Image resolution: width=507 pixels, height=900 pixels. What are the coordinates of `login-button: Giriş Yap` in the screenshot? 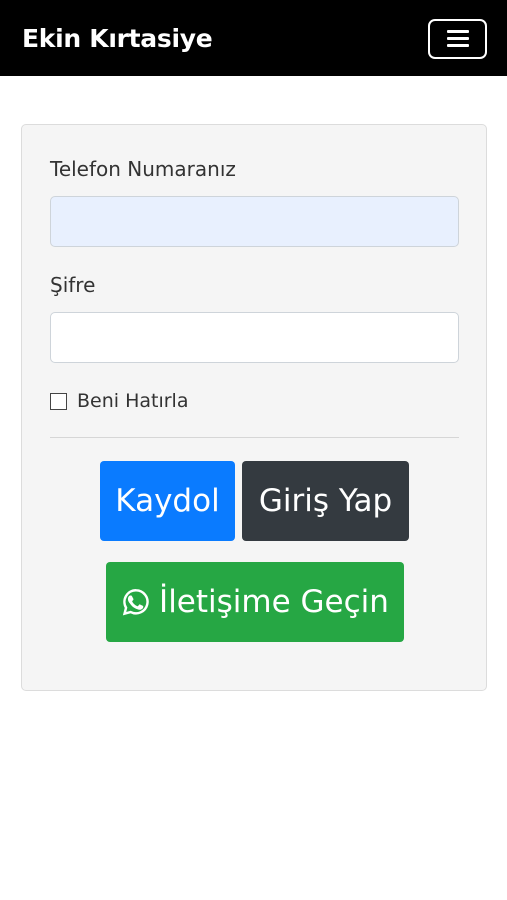 It's located at (325, 501).